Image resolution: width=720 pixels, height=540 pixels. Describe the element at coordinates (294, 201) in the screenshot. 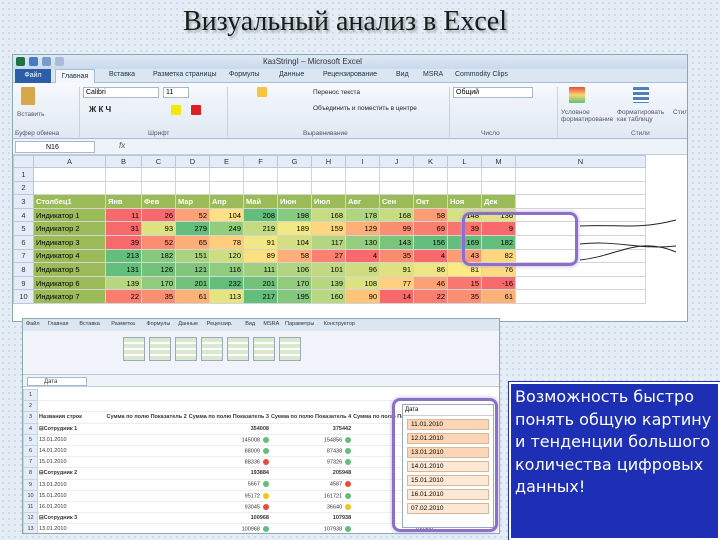

I see `cell: Июн` at that location.